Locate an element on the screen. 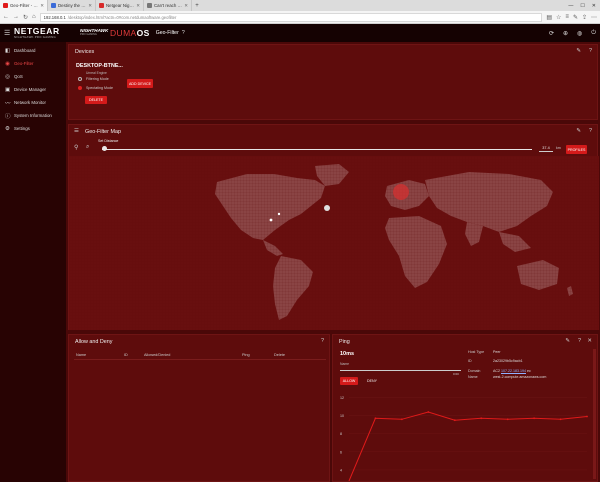 The image size is (600, 482). domain-label: Domain is located at coordinates (474, 371).